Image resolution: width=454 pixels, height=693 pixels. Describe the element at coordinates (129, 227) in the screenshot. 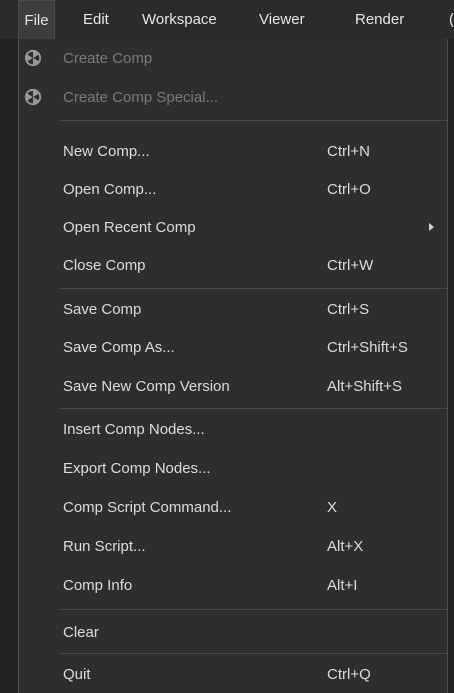

I see `menu-item-label: Open Recent Comp` at that location.